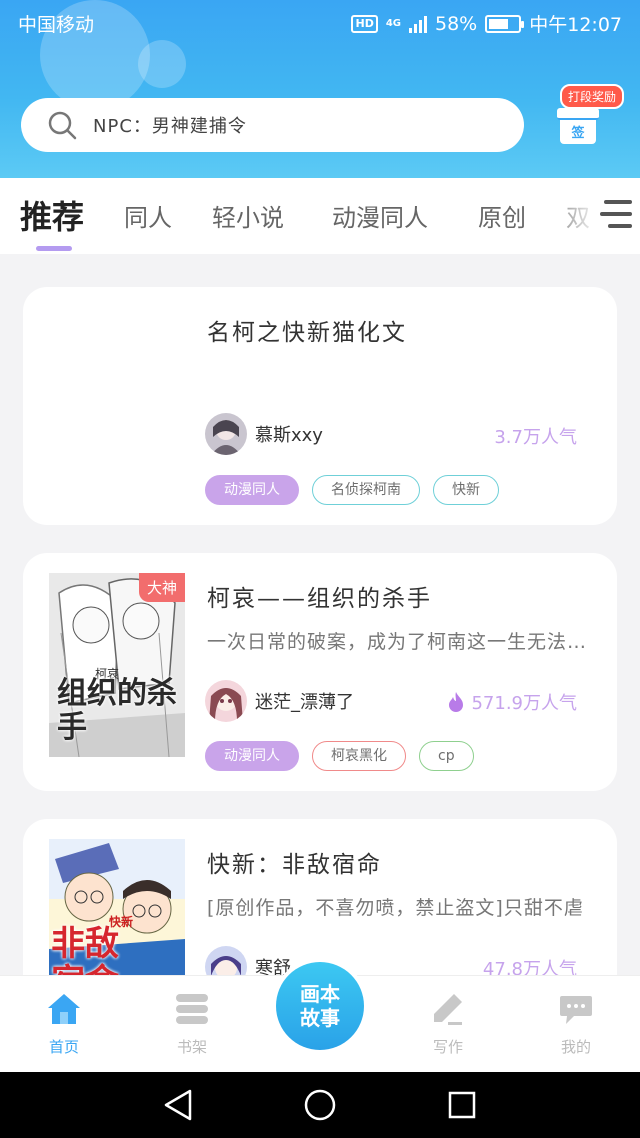 The image size is (640, 1138). Describe the element at coordinates (502, 215) in the screenshot. I see `tab-original: 原创` at that location.